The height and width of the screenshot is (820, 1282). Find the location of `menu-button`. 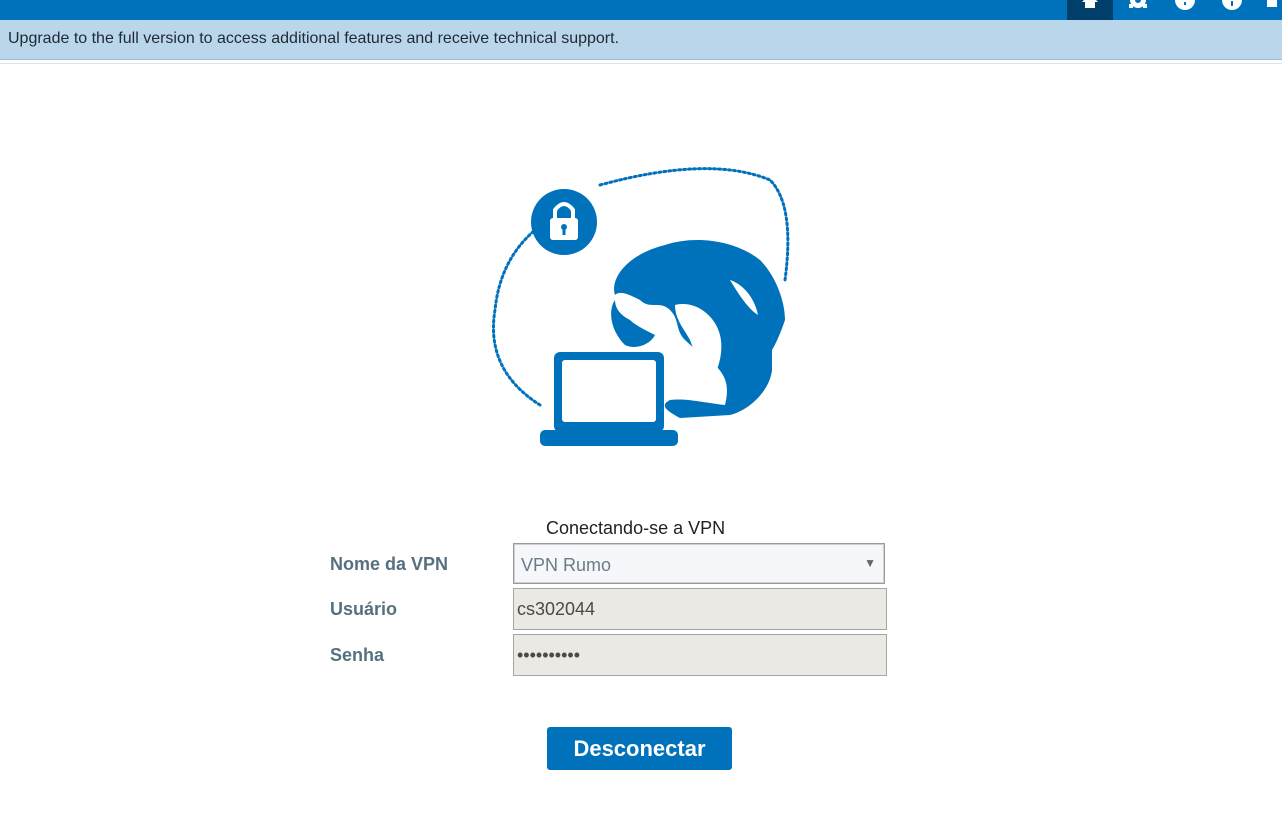

menu-button is located at coordinates (1270, 10).